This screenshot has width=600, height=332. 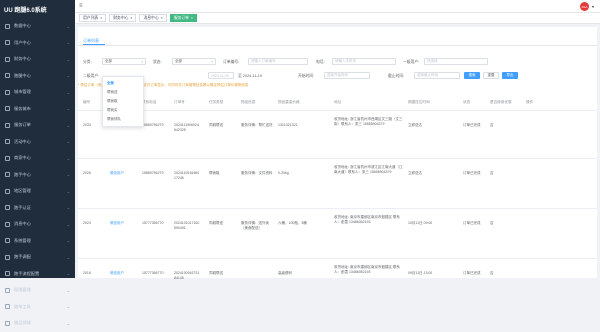 I want to click on search-button: 搜索, so click(x=472, y=75).